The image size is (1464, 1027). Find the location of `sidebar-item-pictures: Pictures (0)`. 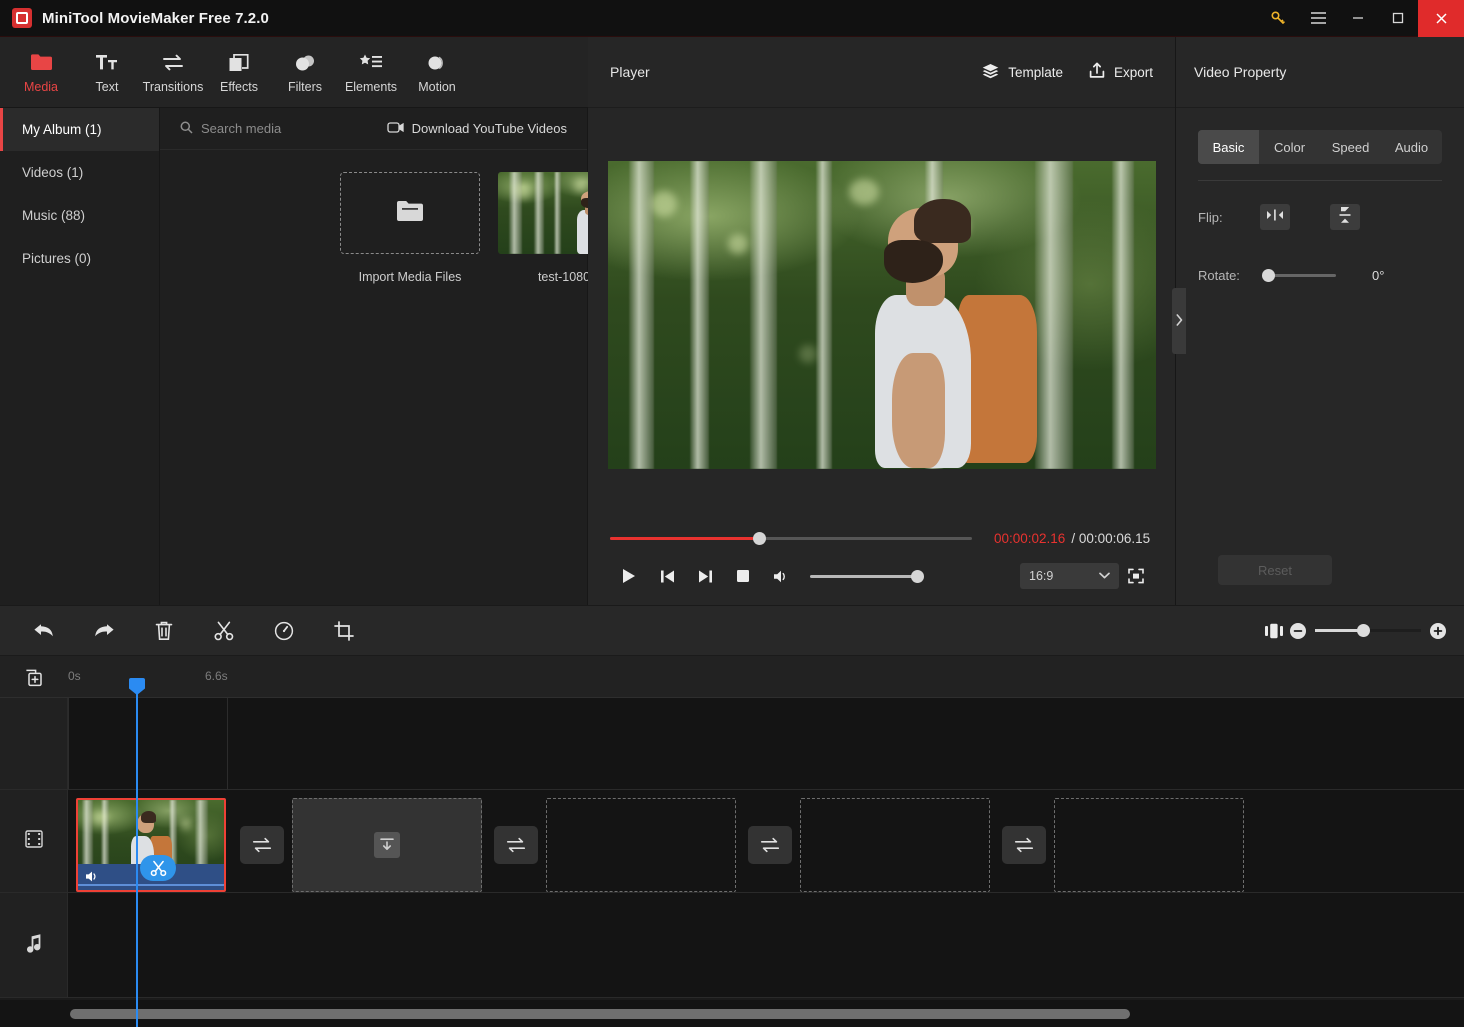

sidebar-item-pictures: Pictures (0) is located at coordinates (79, 258).